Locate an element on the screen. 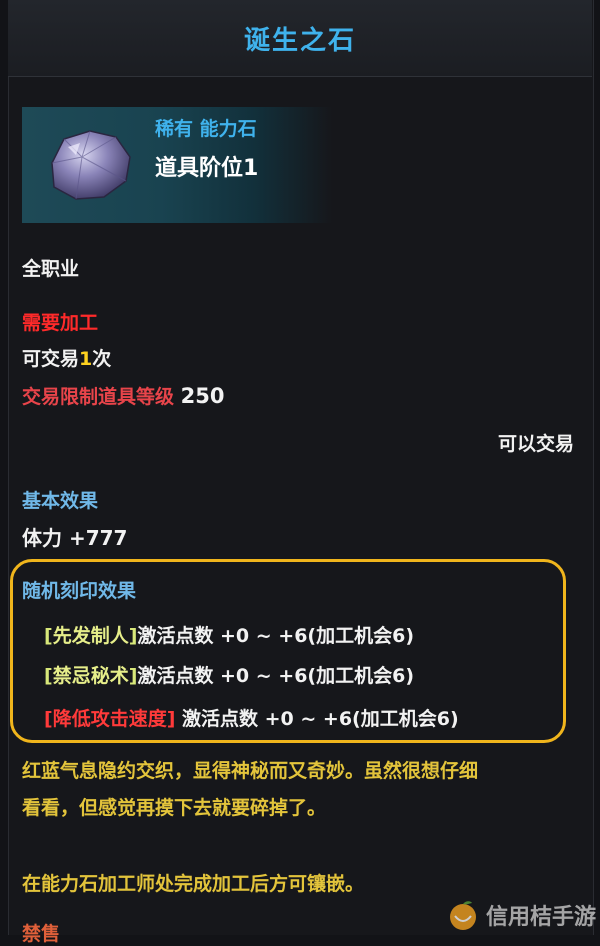  no-sale-label: 禁售 is located at coordinates (41, 934).